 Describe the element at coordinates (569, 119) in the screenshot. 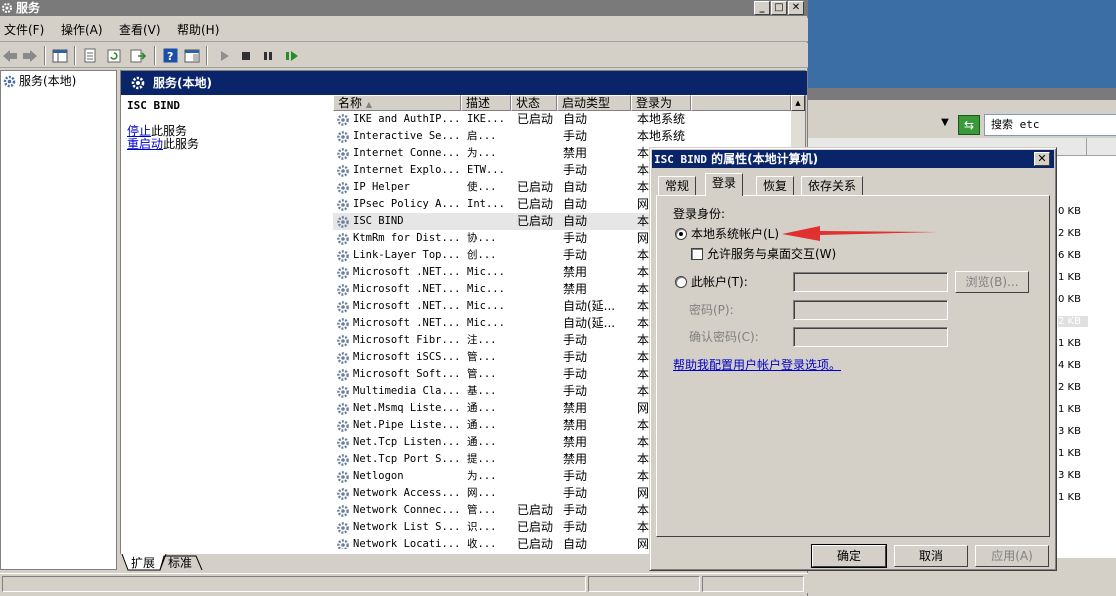

I see `table-row: IKE and AuthIP... IKE... 已启动 自动 本地系统` at that location.